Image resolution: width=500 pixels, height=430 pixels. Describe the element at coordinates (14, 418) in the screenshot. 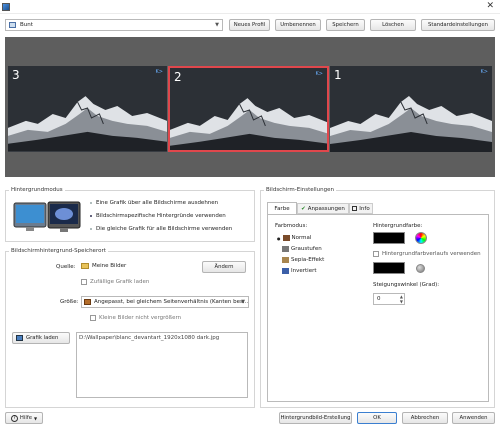

I see `help-icon: ?` at that location.